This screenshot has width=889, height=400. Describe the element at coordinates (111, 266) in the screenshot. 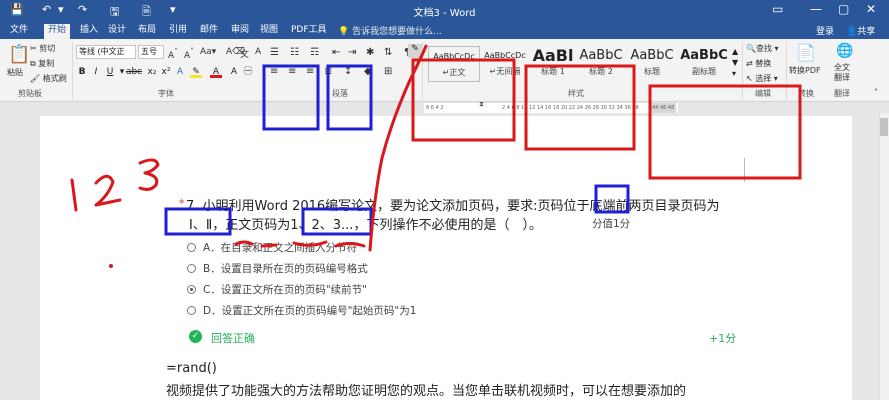

I see `red-dot` at that location.